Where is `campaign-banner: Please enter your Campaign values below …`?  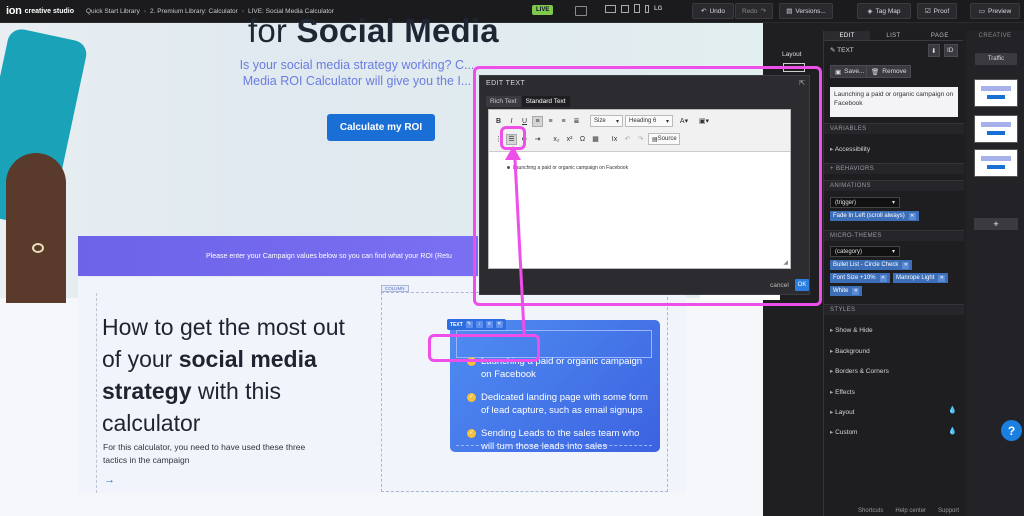 campaign-banner: Please enter your Campaign values below … is located at coordinates (278, 256).